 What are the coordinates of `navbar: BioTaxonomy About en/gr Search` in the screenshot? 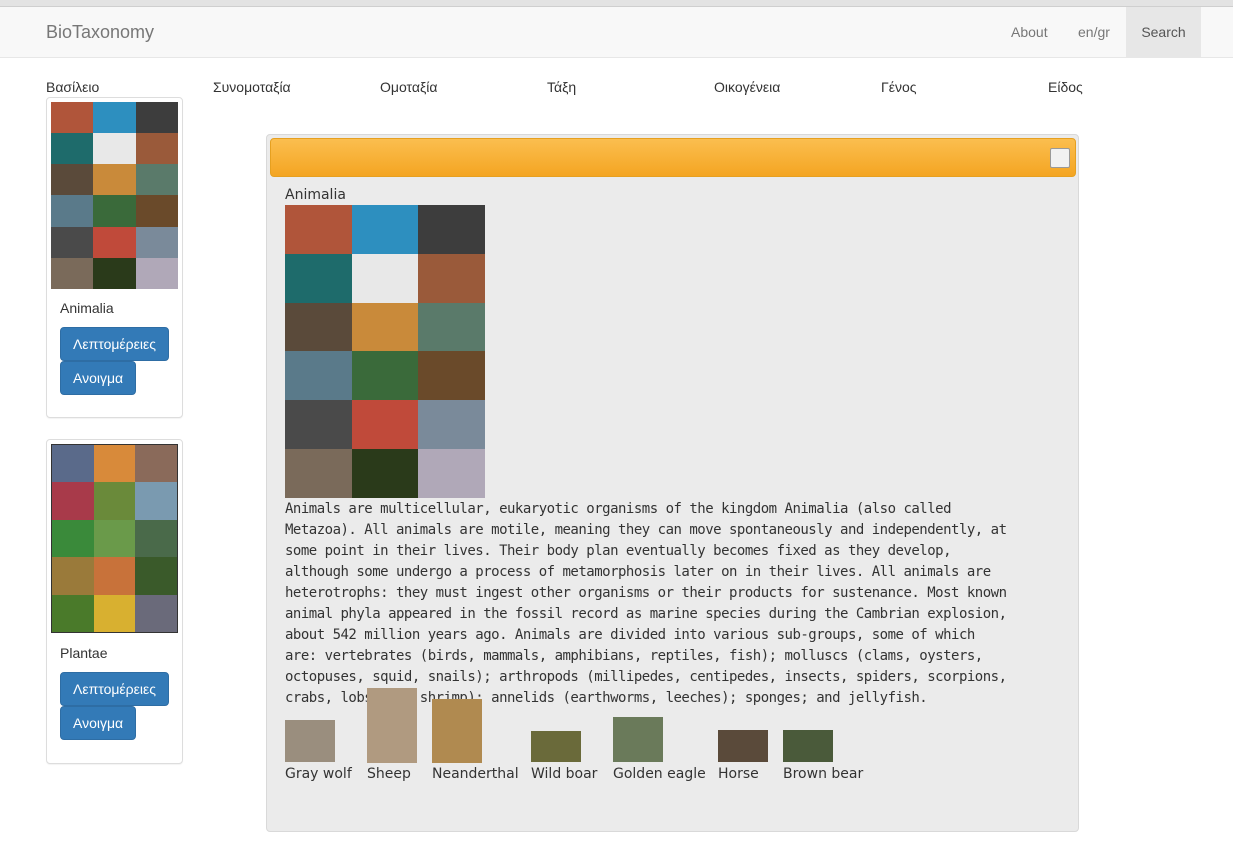 It's located at (616, 32).